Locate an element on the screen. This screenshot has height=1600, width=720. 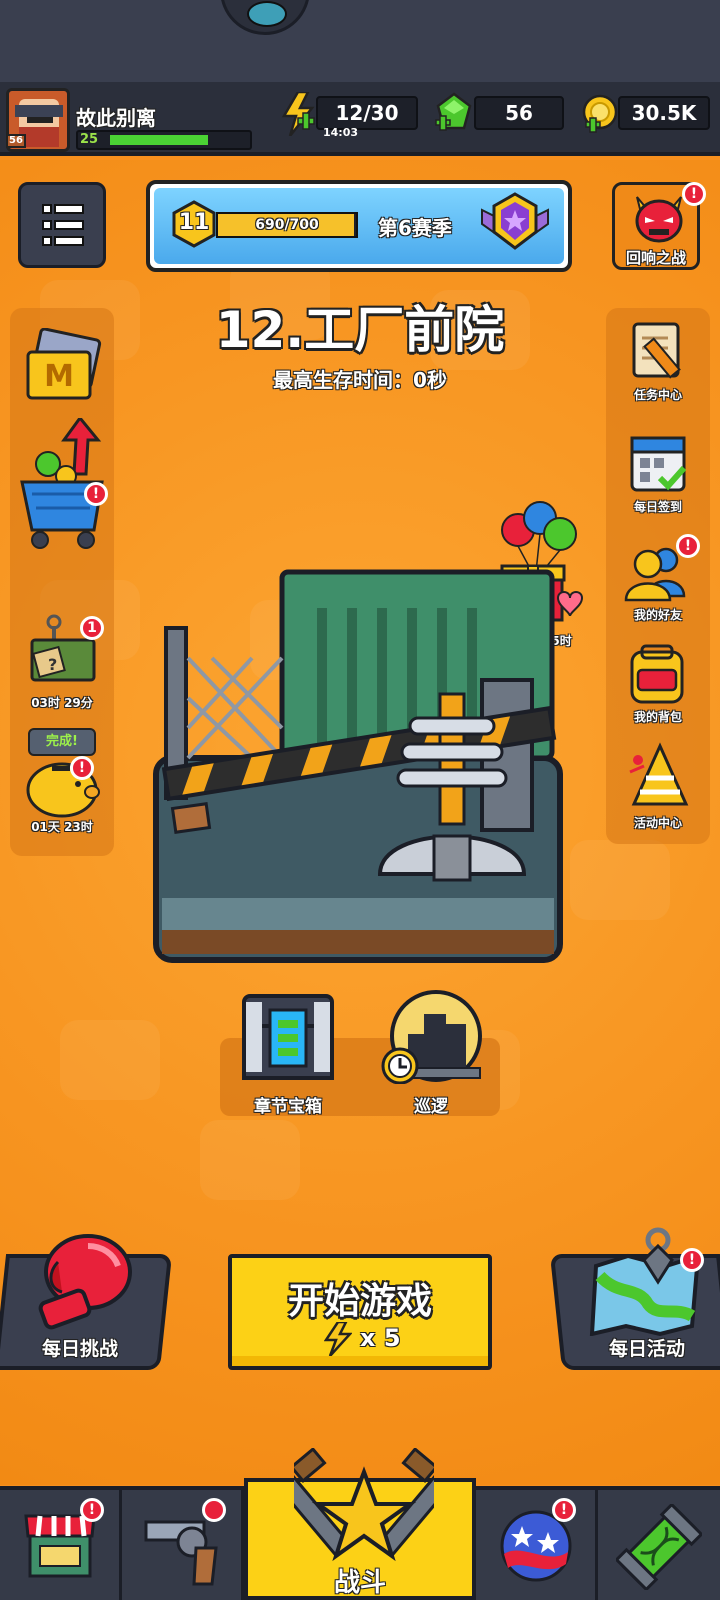
shop-badge: ! is located at coordinates (92, 1510).